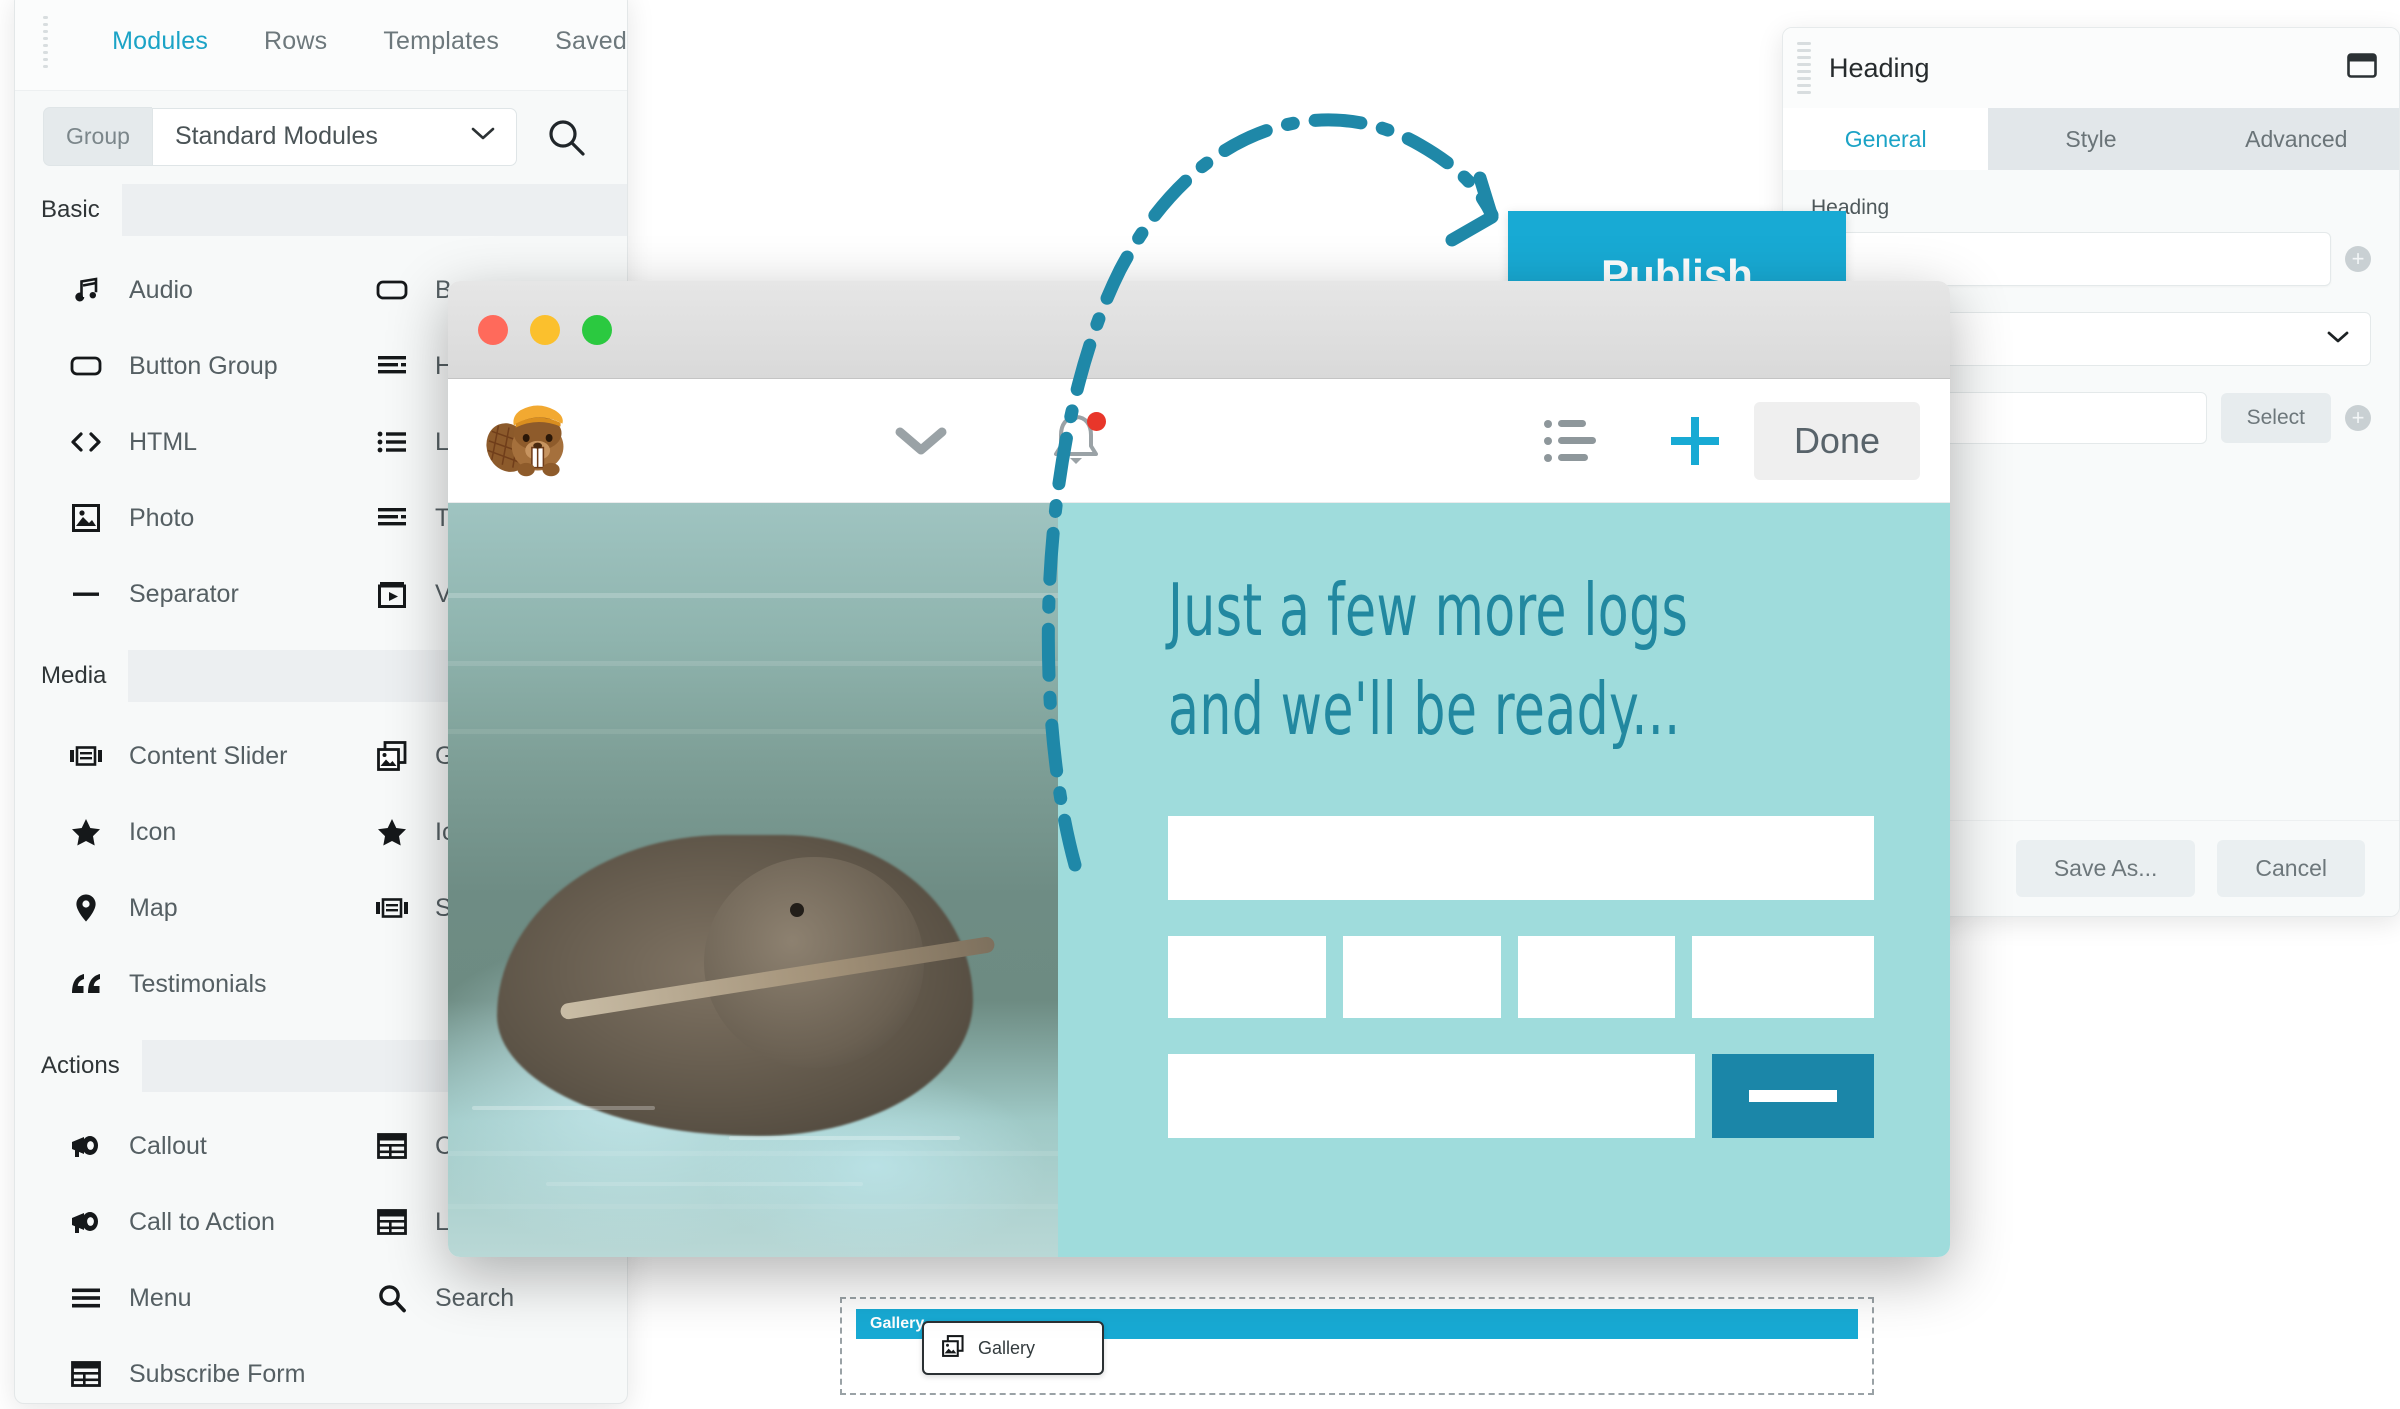 The height and width of the screenshot is (1409, 2400). Describe the element at coordinates (86, 756) in the screenshot. I see `slider-icon` at that location.